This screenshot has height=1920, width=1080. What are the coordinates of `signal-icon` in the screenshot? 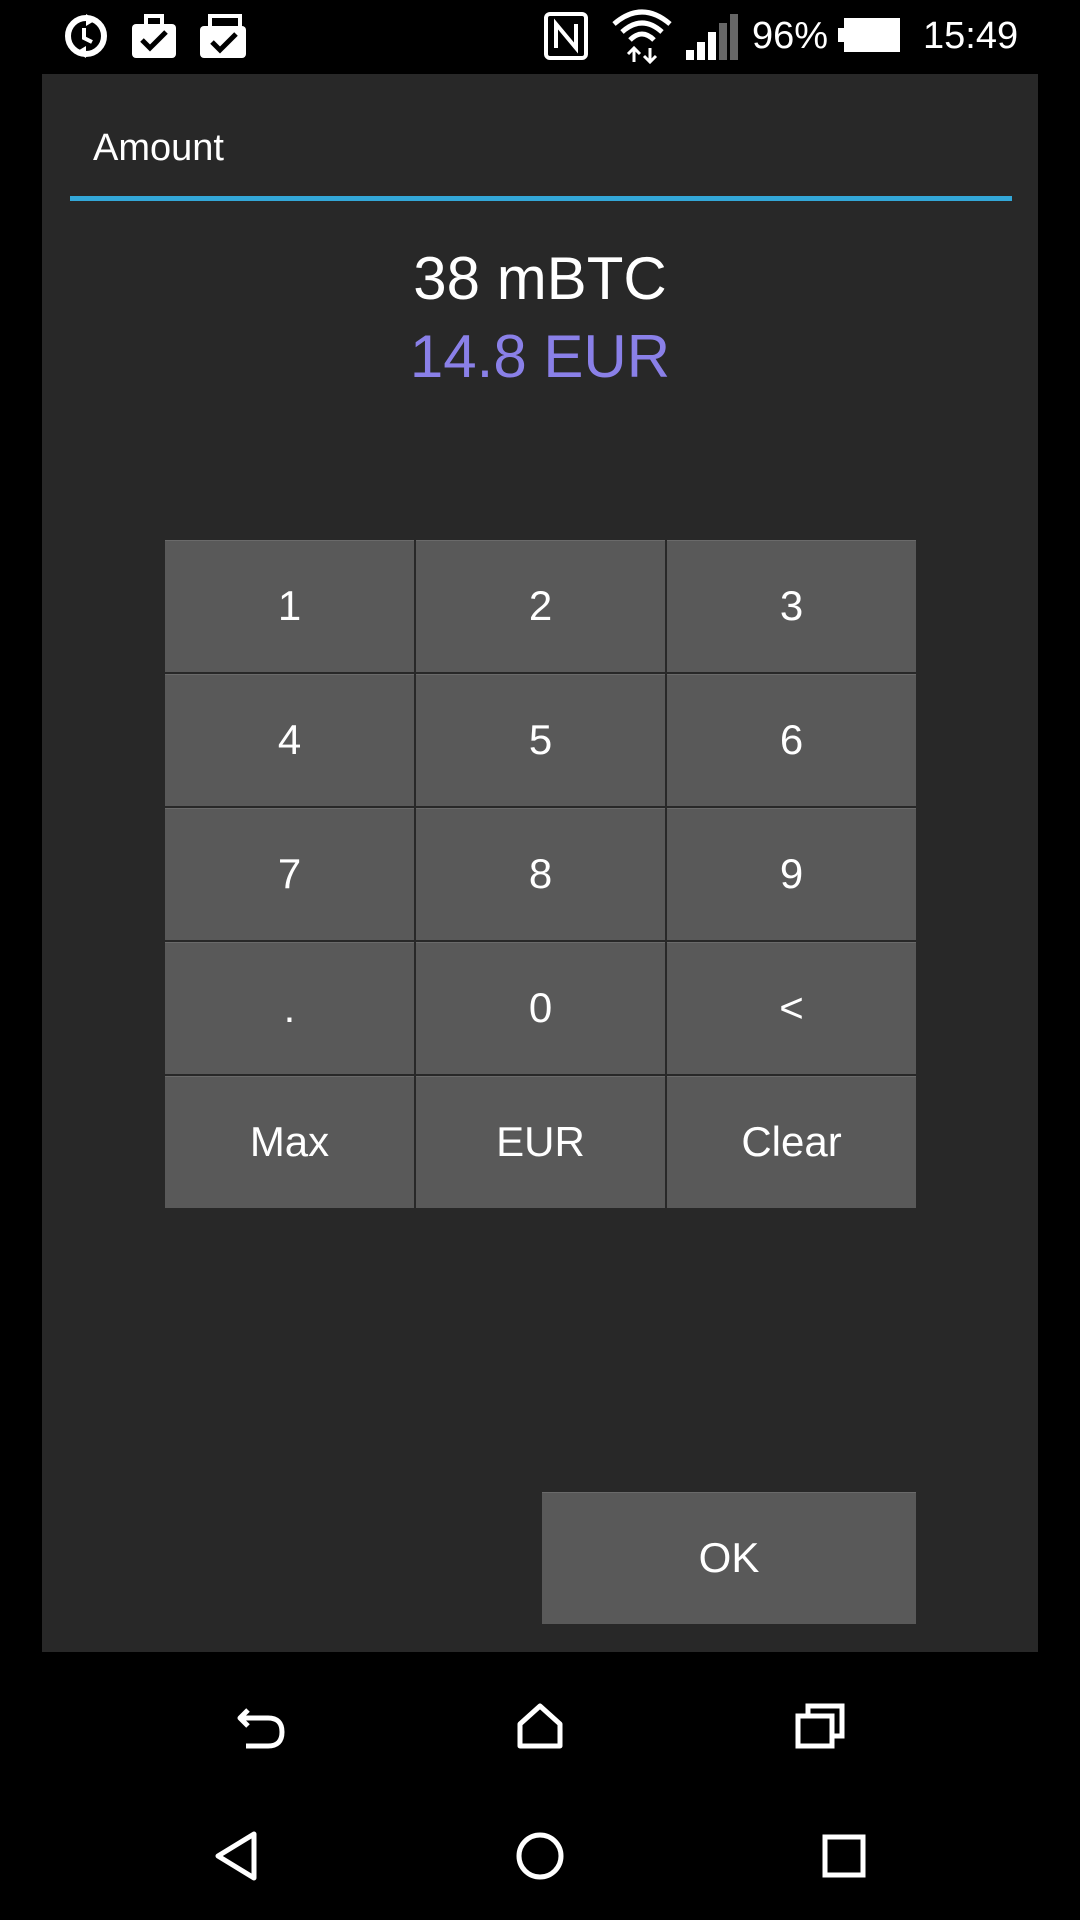 It's located at (712, 37).